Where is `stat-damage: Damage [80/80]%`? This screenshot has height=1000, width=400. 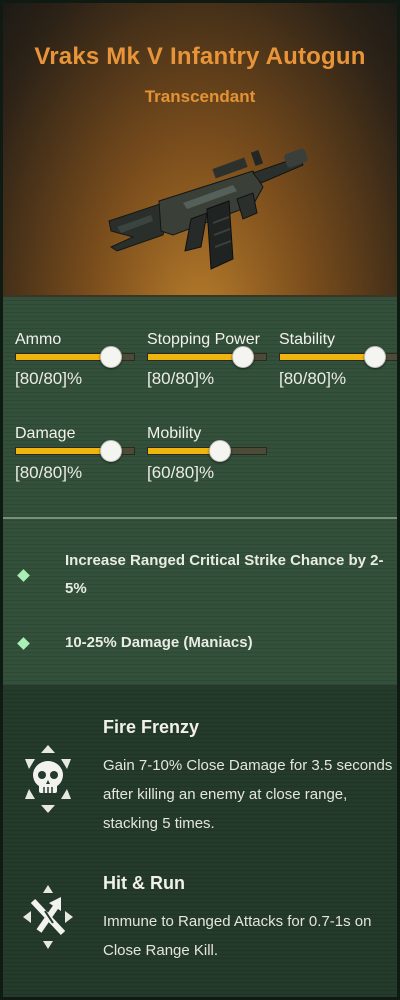 stat-damage: Damage [80/80]% is located at coordinates (77, 454).